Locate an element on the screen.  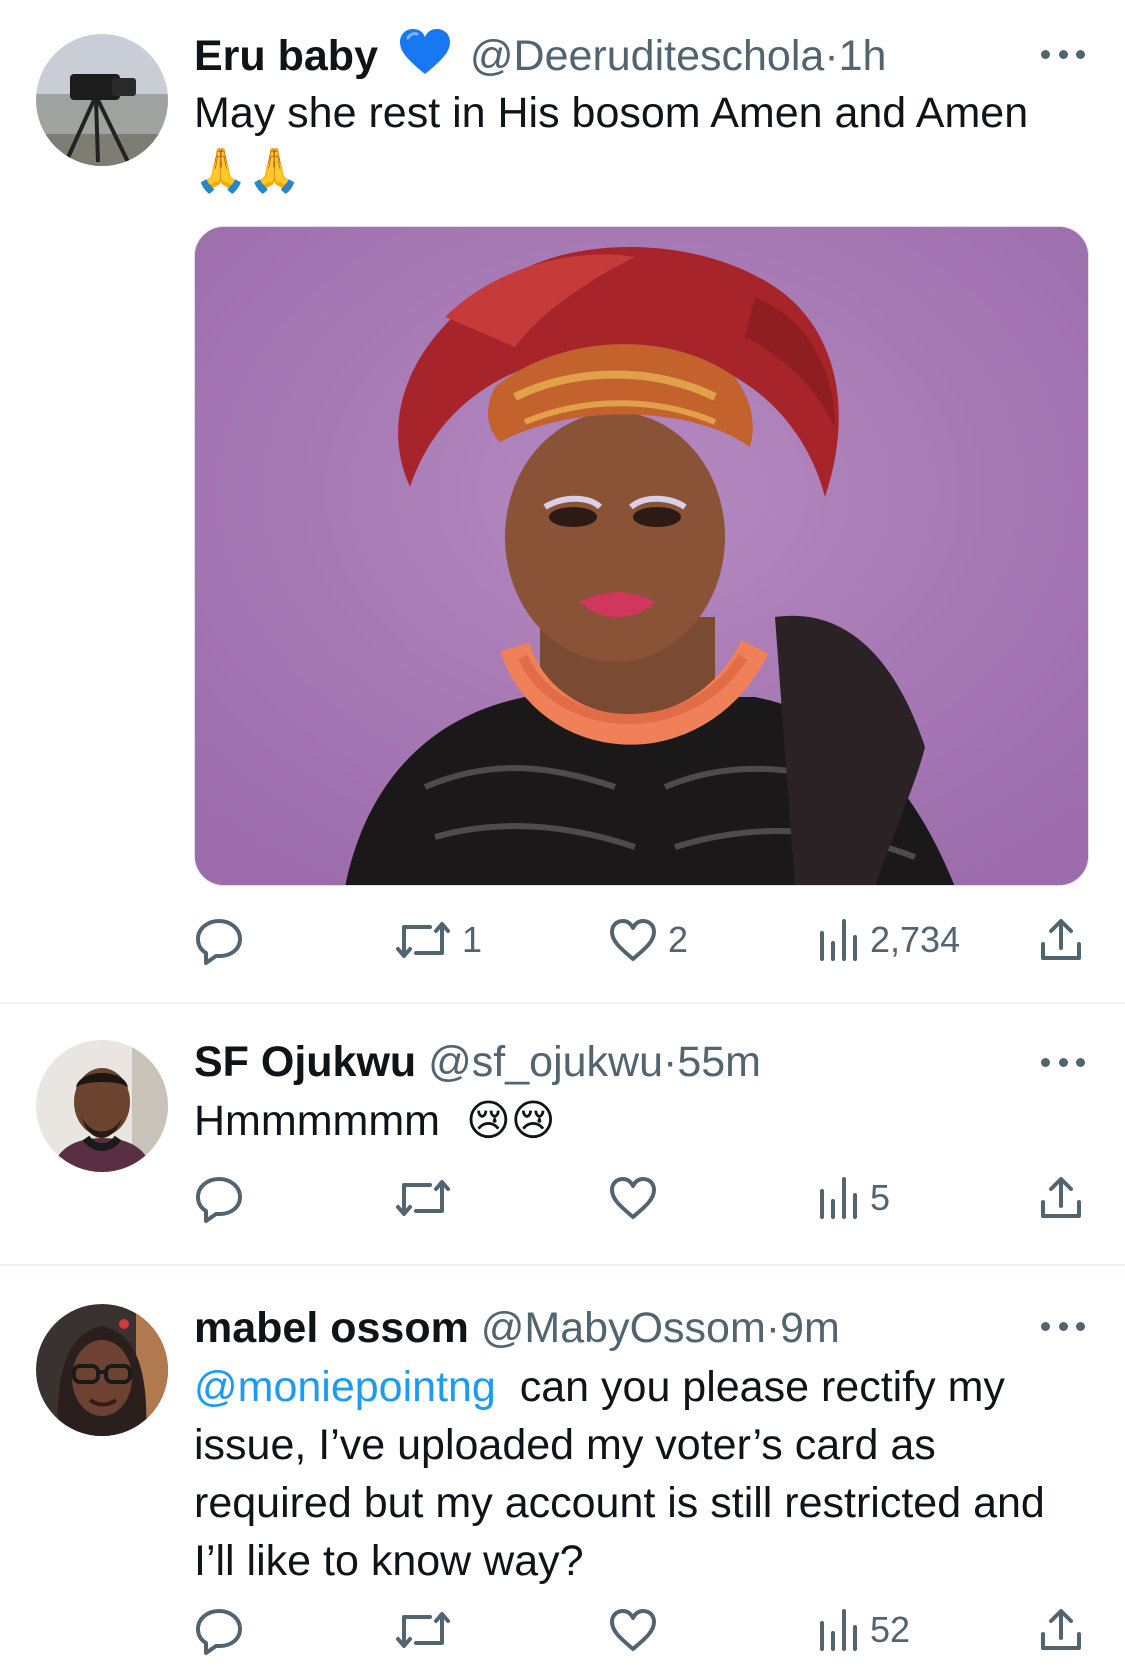
like-button: 2 is located at coordinates (648, 940).